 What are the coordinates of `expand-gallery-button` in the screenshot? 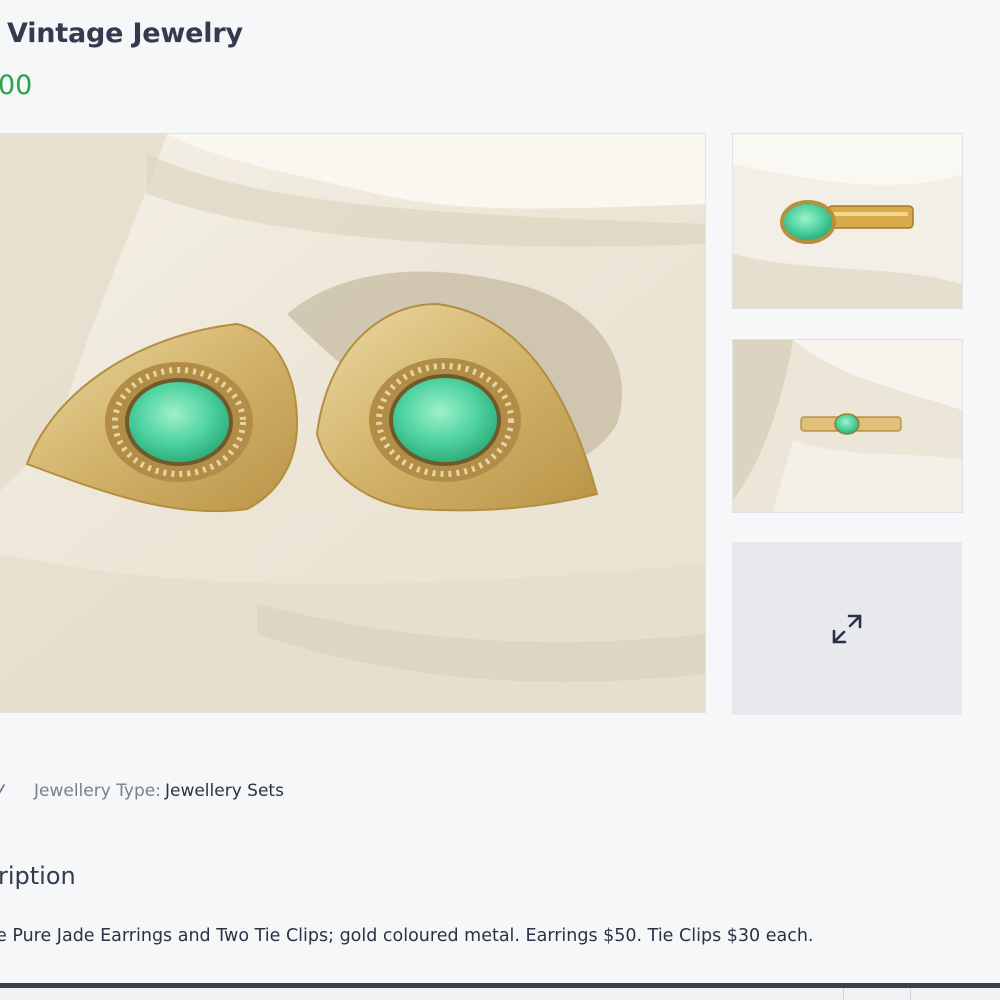 It's located at (847, 628).